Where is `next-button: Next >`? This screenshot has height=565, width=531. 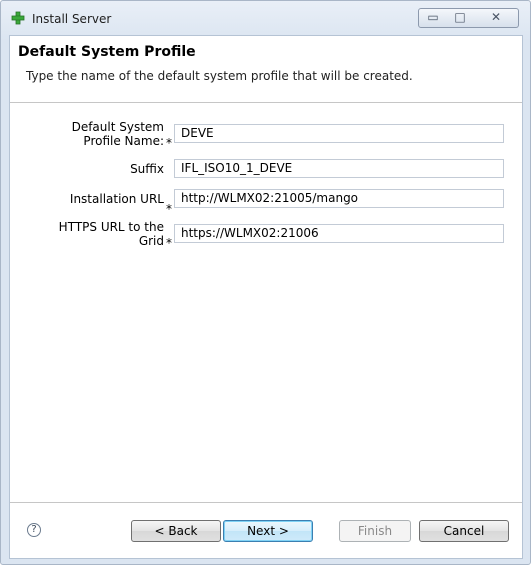 next-button: Next > is located at coordinates (268, 531).